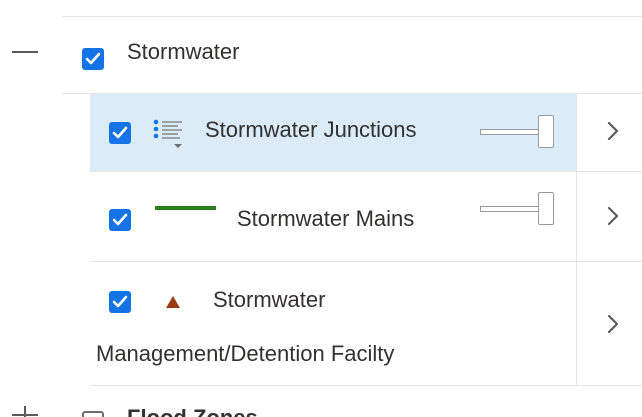 The image size is (642, 417). I want to click on junctions-opacity-track, so click(512, 132).